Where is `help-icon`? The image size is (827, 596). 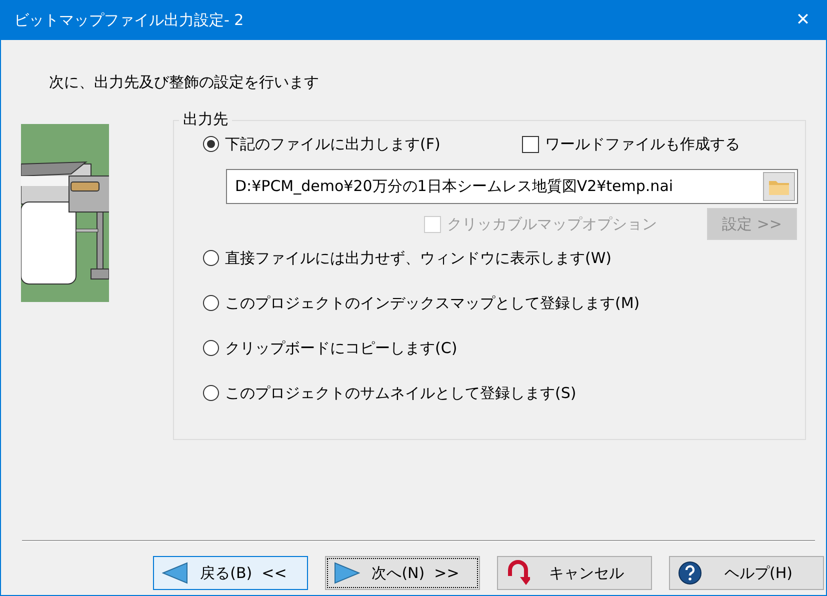
help-icon is located at coordinates (690, 573).